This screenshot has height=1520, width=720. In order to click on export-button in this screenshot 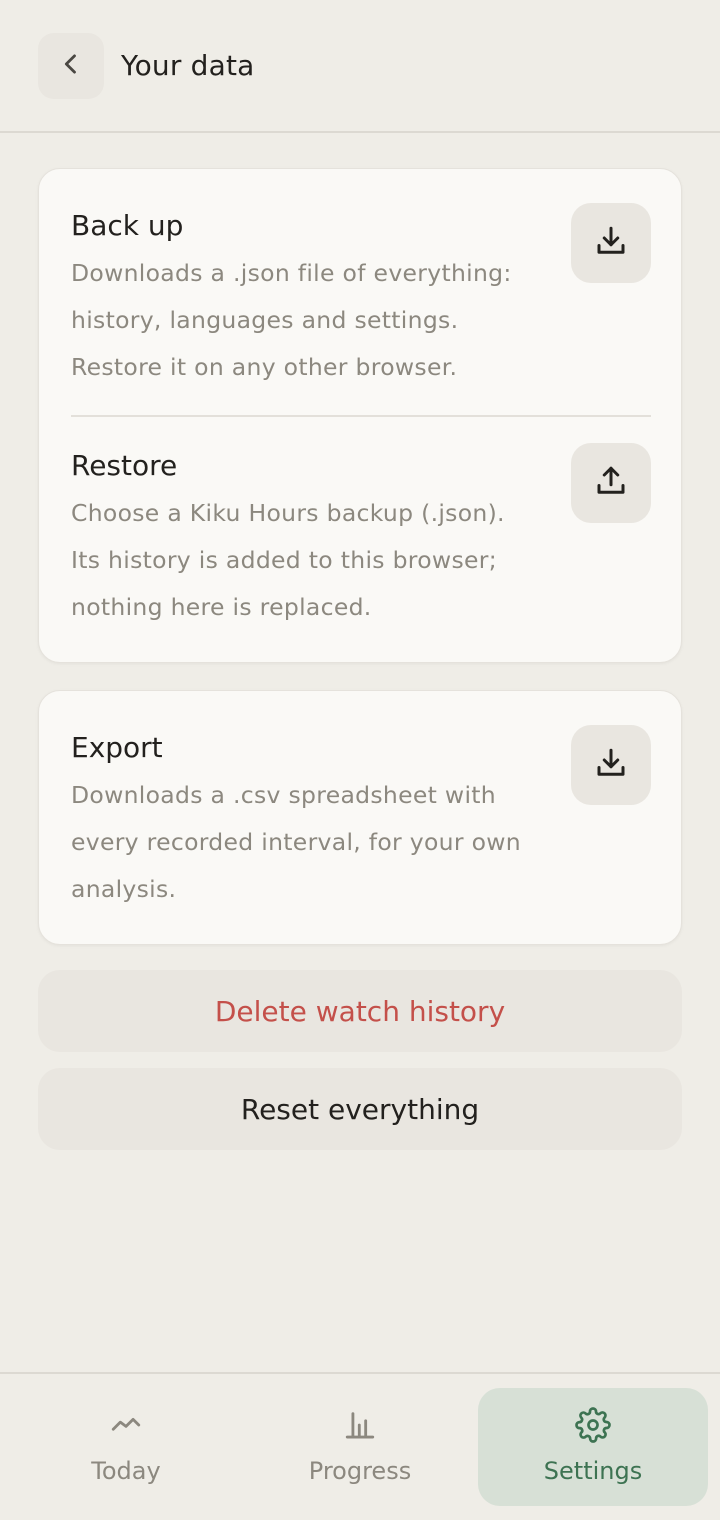, I will do `click(611, 765)`.